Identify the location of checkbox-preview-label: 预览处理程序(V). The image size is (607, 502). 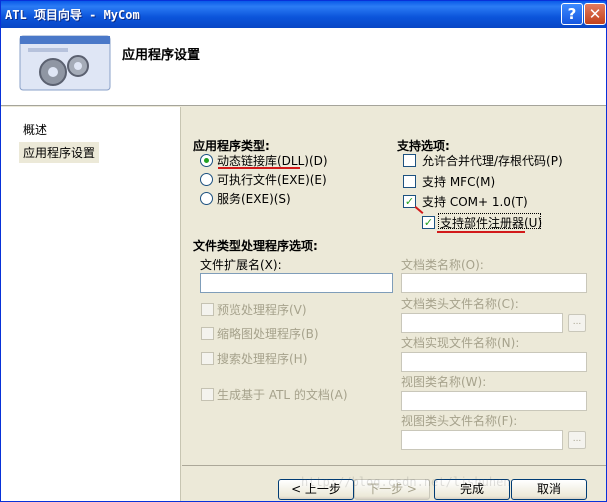
(262, 309).